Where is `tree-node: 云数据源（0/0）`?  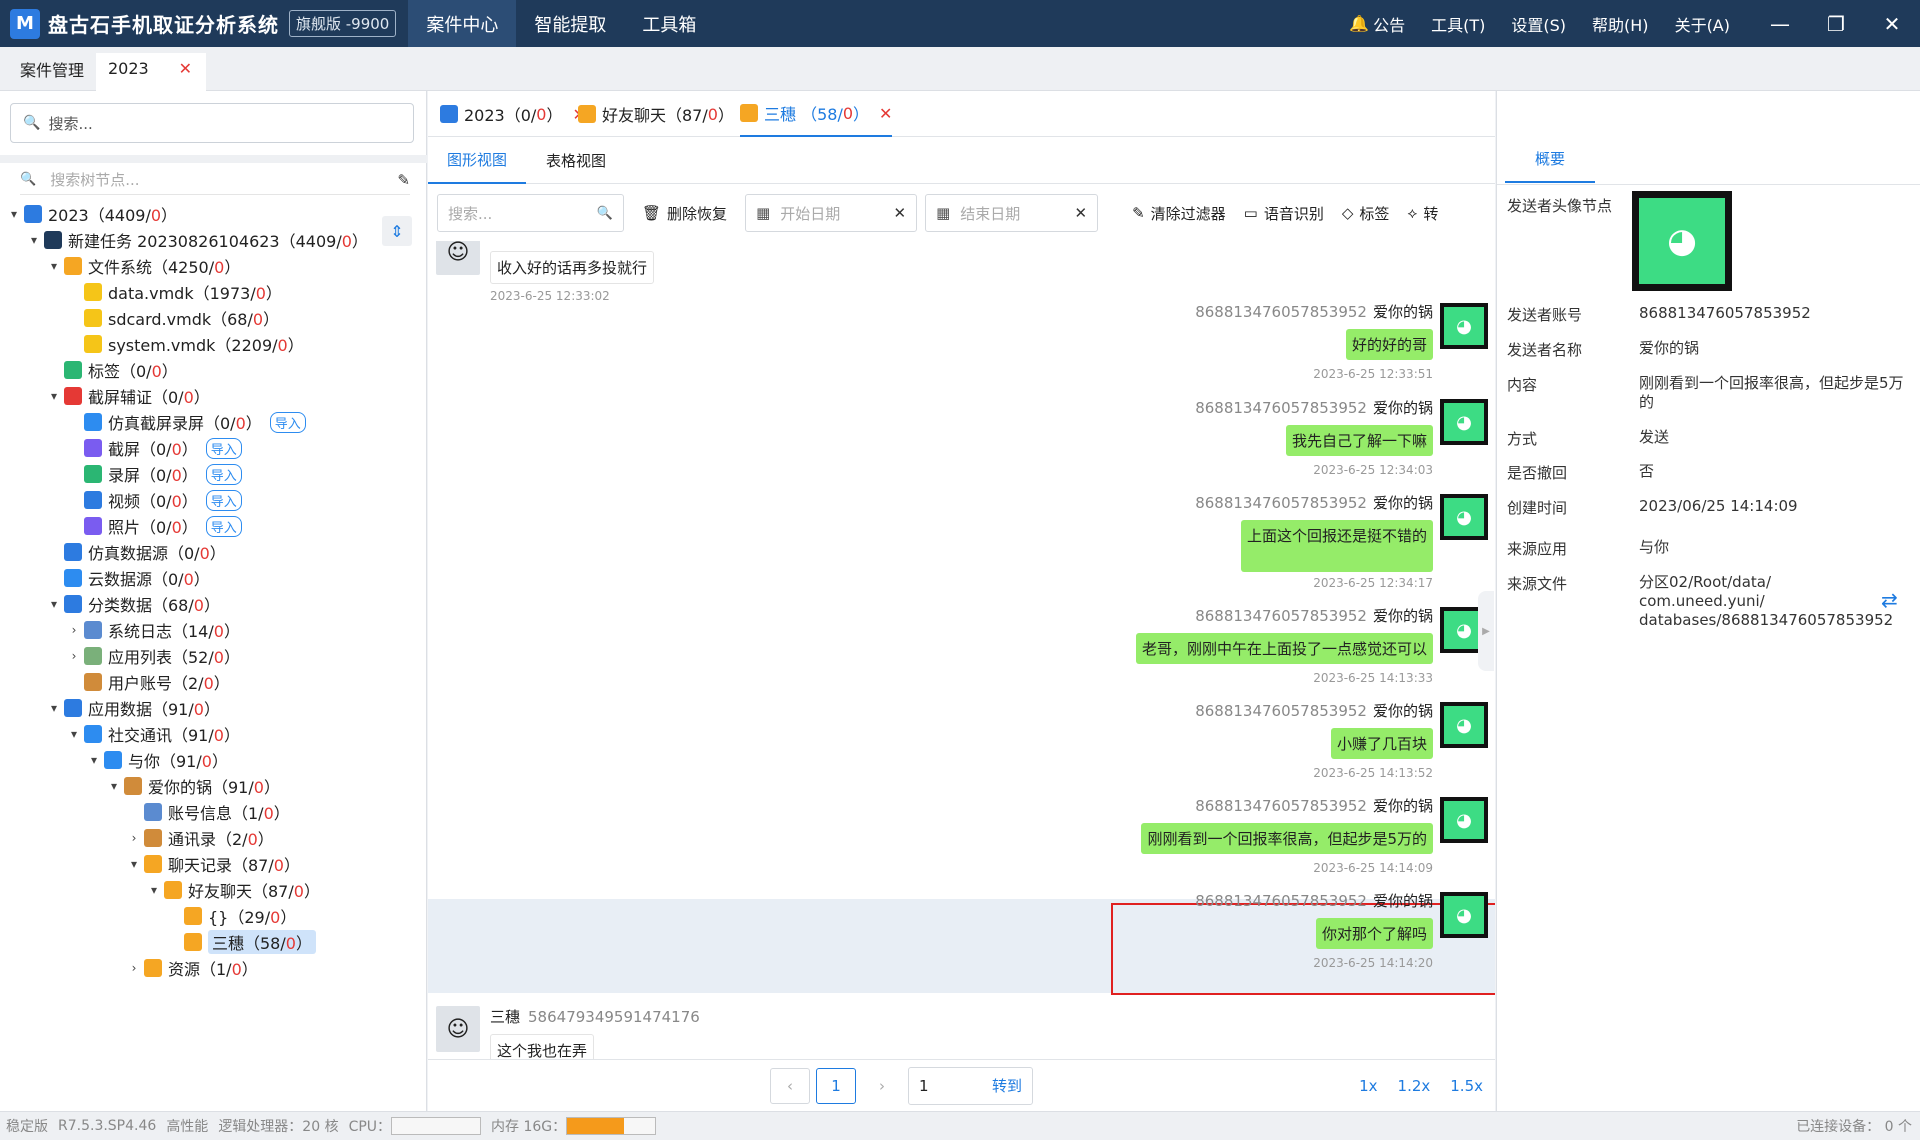
tree-node: 云数据源（0/0） is located at coordinates (127, 578).